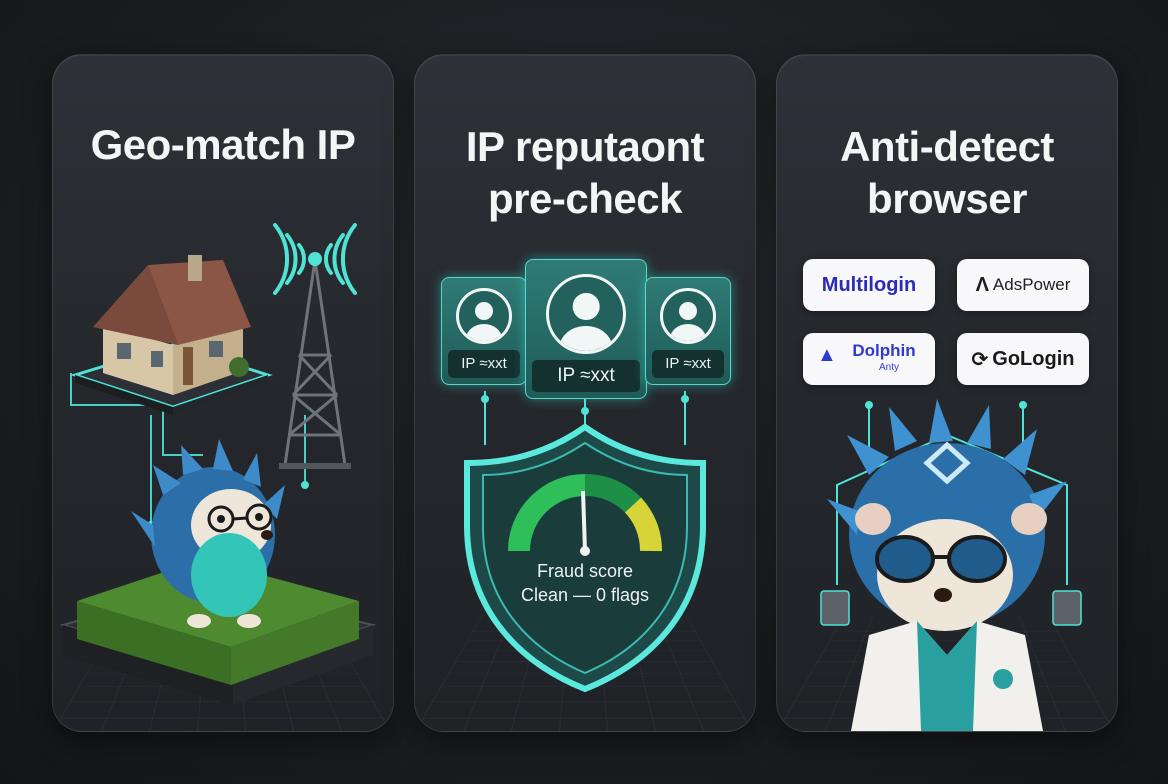 This screenshot has height=784, width=1168. What do you see at coordinates (315, 347) in the screenshot?
I see `radio-tower-icon` at bounding box center [315, 347].